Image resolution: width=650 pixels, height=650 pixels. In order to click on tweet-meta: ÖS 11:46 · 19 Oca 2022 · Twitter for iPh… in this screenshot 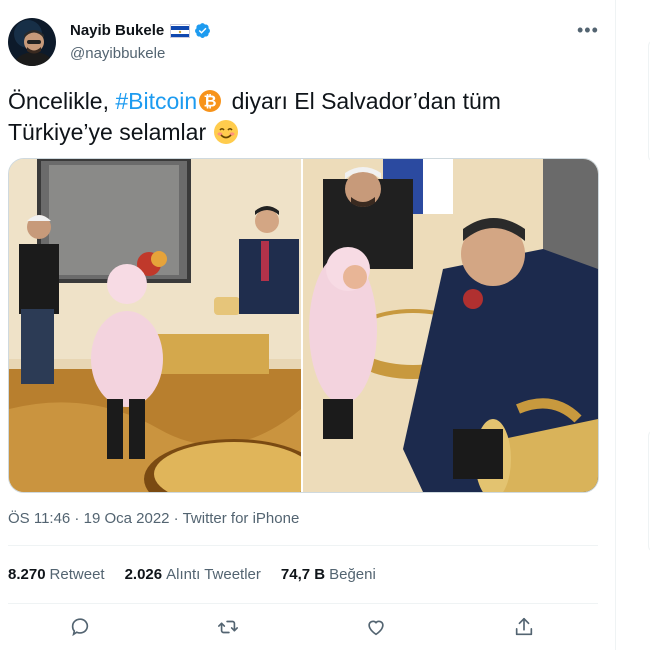, I will do `click(153, 518)`.